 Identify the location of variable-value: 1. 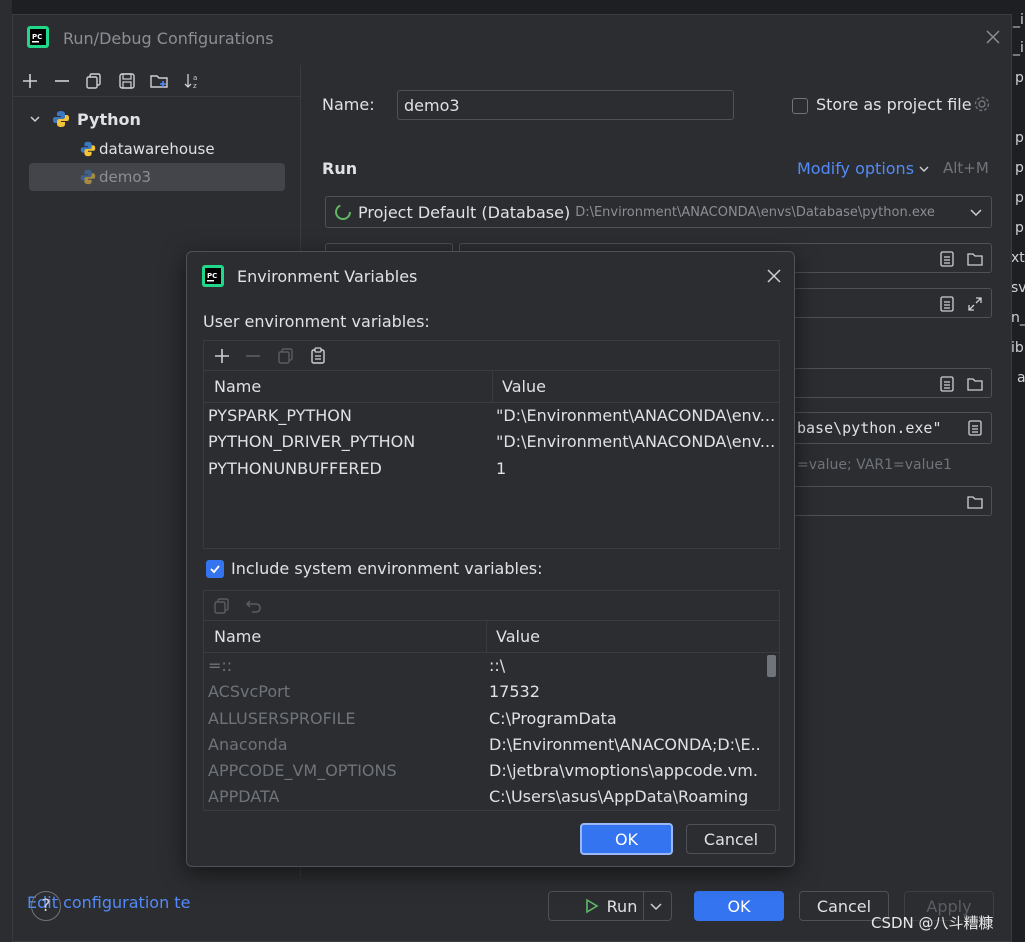
(501, 468).